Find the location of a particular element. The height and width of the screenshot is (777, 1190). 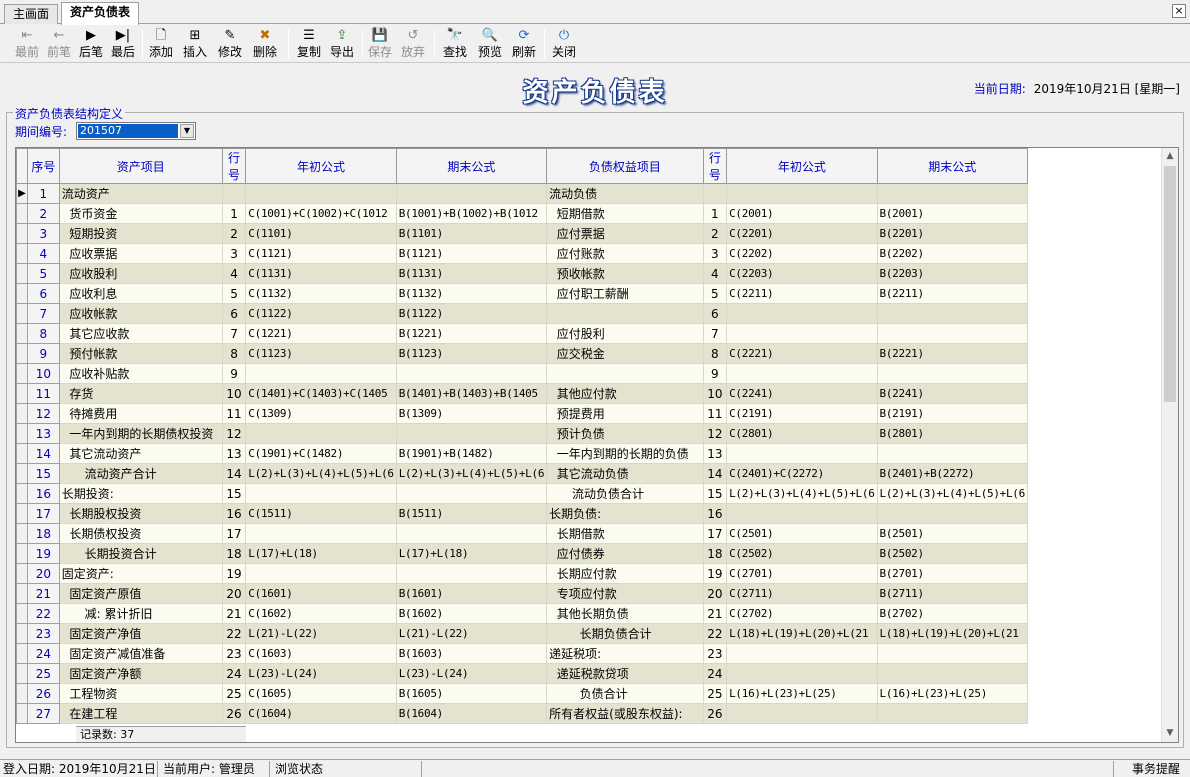

table-cell: B(1401)+B(1403)+B(1405 is located at coordinates (471, 393).